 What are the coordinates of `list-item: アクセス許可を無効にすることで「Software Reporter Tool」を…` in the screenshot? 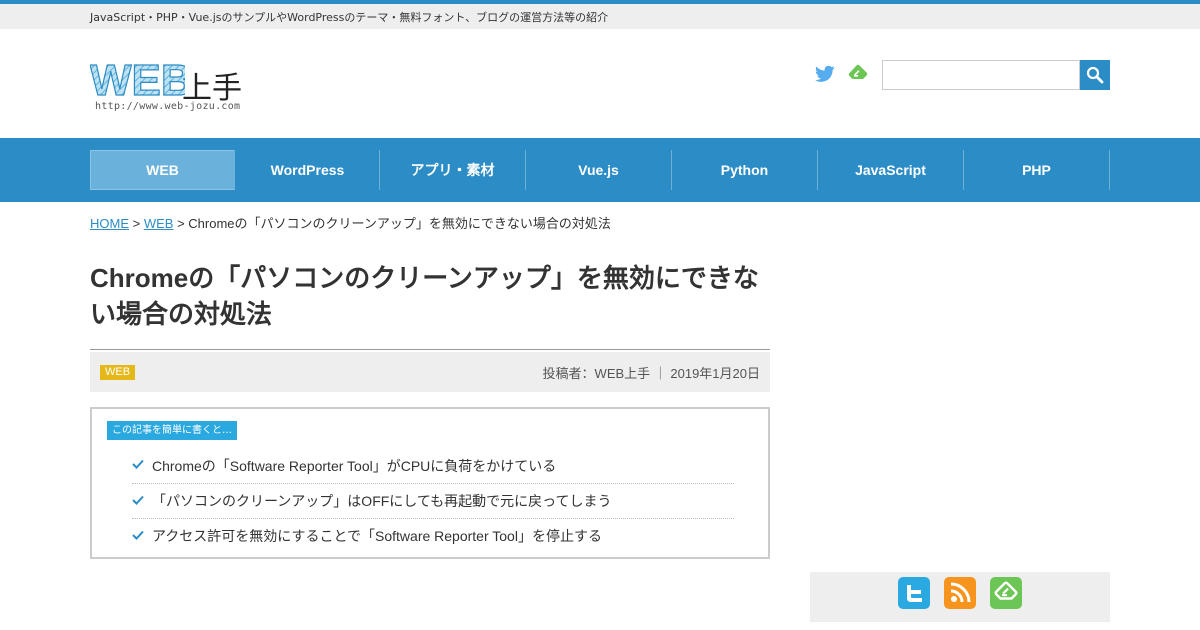 It's located at (433, 535).